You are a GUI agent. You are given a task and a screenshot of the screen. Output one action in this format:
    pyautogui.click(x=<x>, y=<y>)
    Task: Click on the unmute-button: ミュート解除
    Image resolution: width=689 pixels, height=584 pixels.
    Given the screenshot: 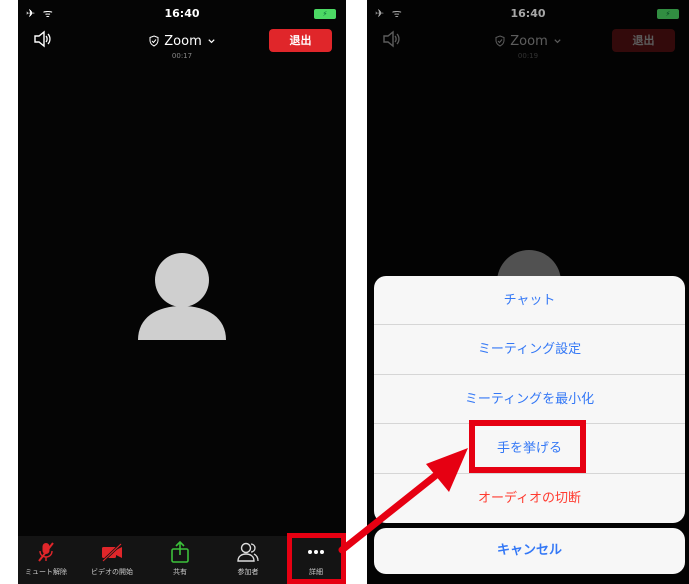 What is the action you would take?
    pyautogui.click(x=46, y=559)
    